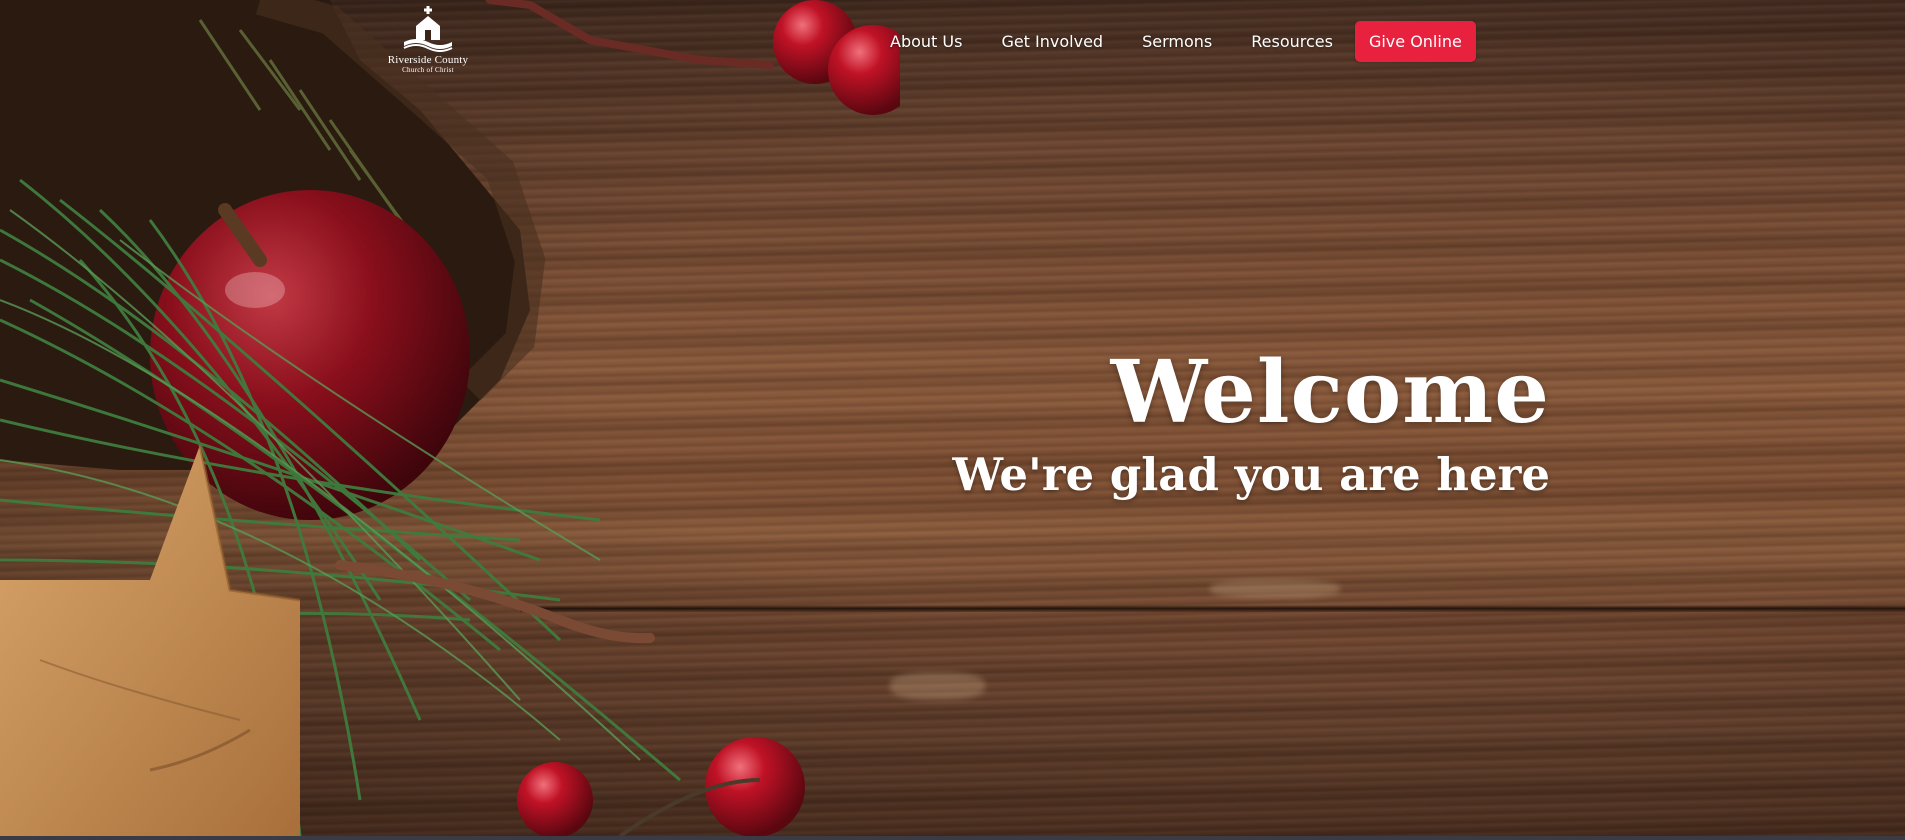  I want to click on bottom-edge-bar, so click(952, 838).